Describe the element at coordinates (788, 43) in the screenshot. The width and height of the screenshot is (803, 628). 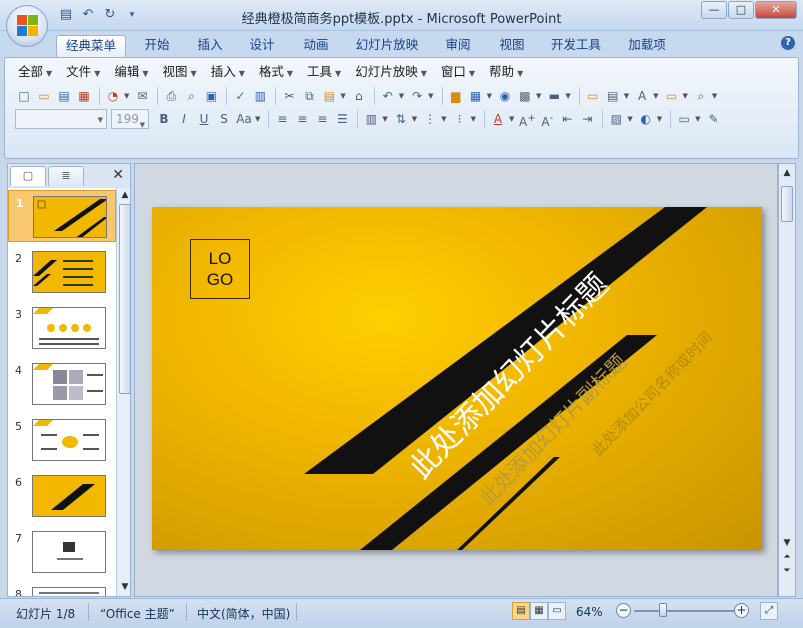
I see `help-icon: ?` at that location.